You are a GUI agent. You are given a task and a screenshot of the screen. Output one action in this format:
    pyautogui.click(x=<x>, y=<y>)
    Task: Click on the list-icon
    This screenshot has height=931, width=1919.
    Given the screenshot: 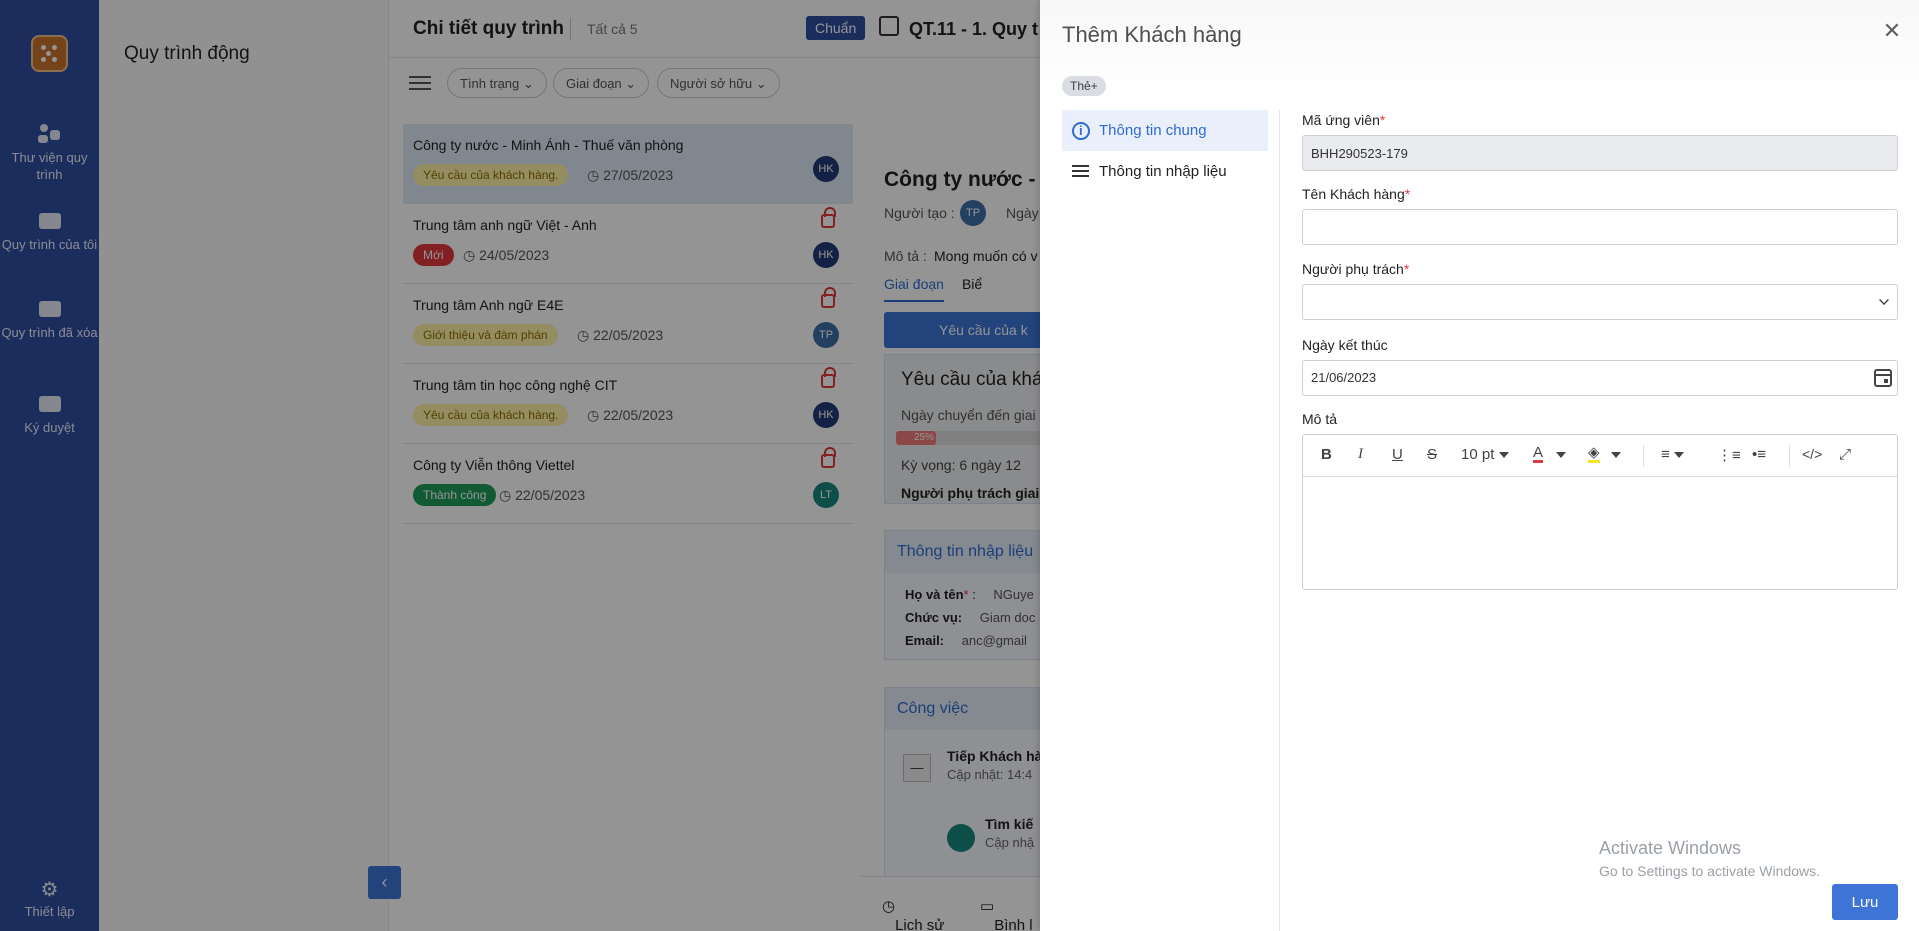 What is the action you would take?
    pyautogui.click(x=1081, y=172)
    